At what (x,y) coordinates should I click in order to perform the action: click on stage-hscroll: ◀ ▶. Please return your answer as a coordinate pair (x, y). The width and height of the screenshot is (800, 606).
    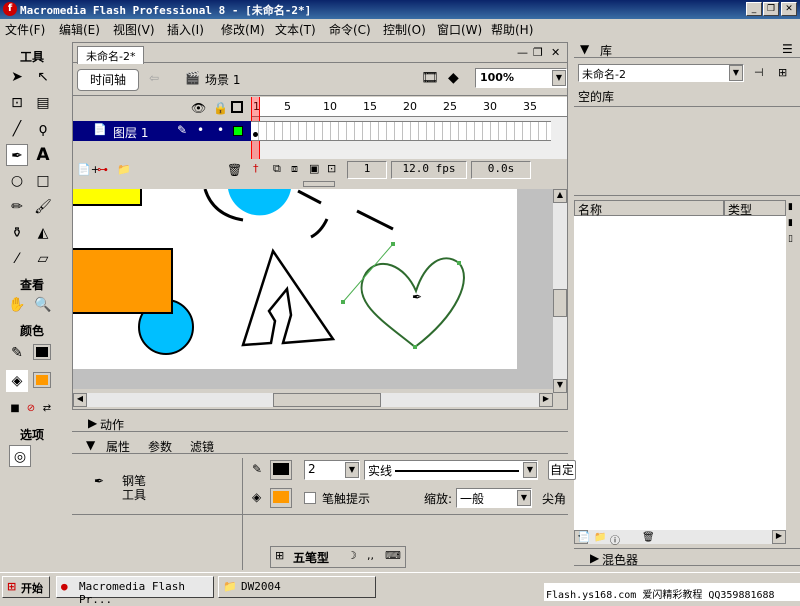
    Looking at the image, I should click on (313, 400).